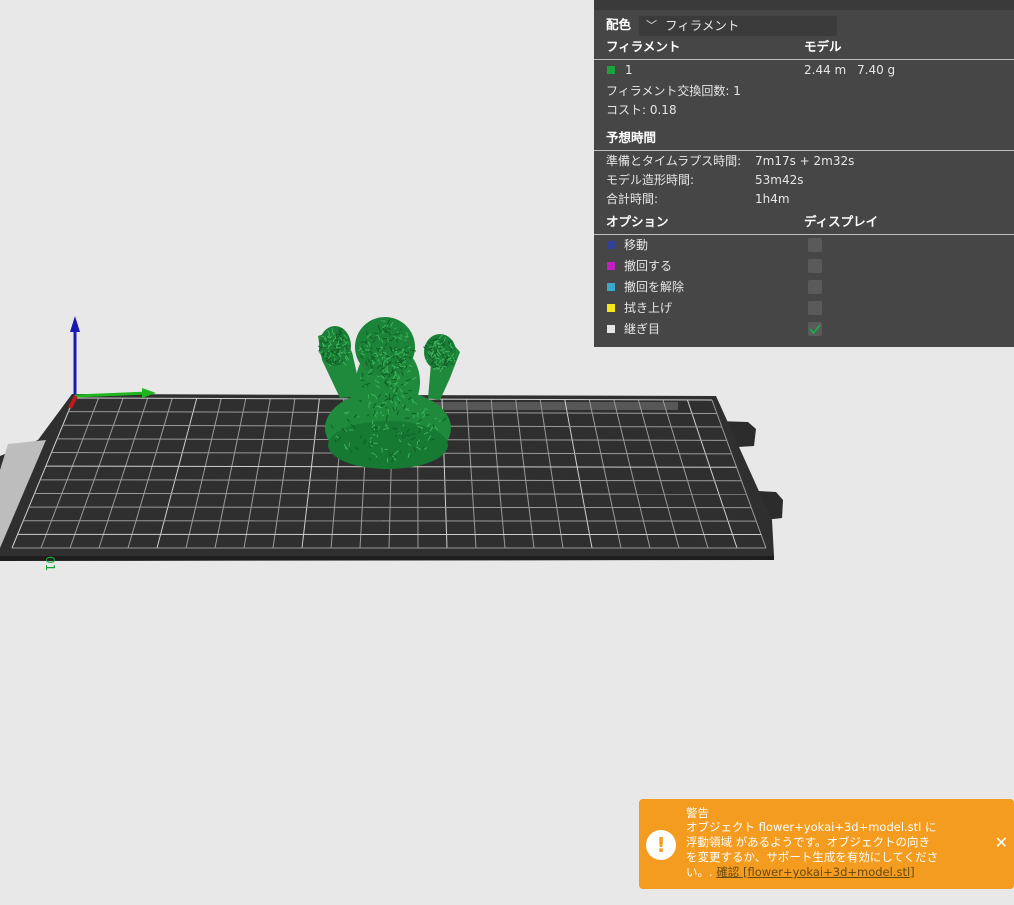 This screenshot has width=1014, height=905. I want to click on model-time-label: モデル造形時間:, so click(650, 180).